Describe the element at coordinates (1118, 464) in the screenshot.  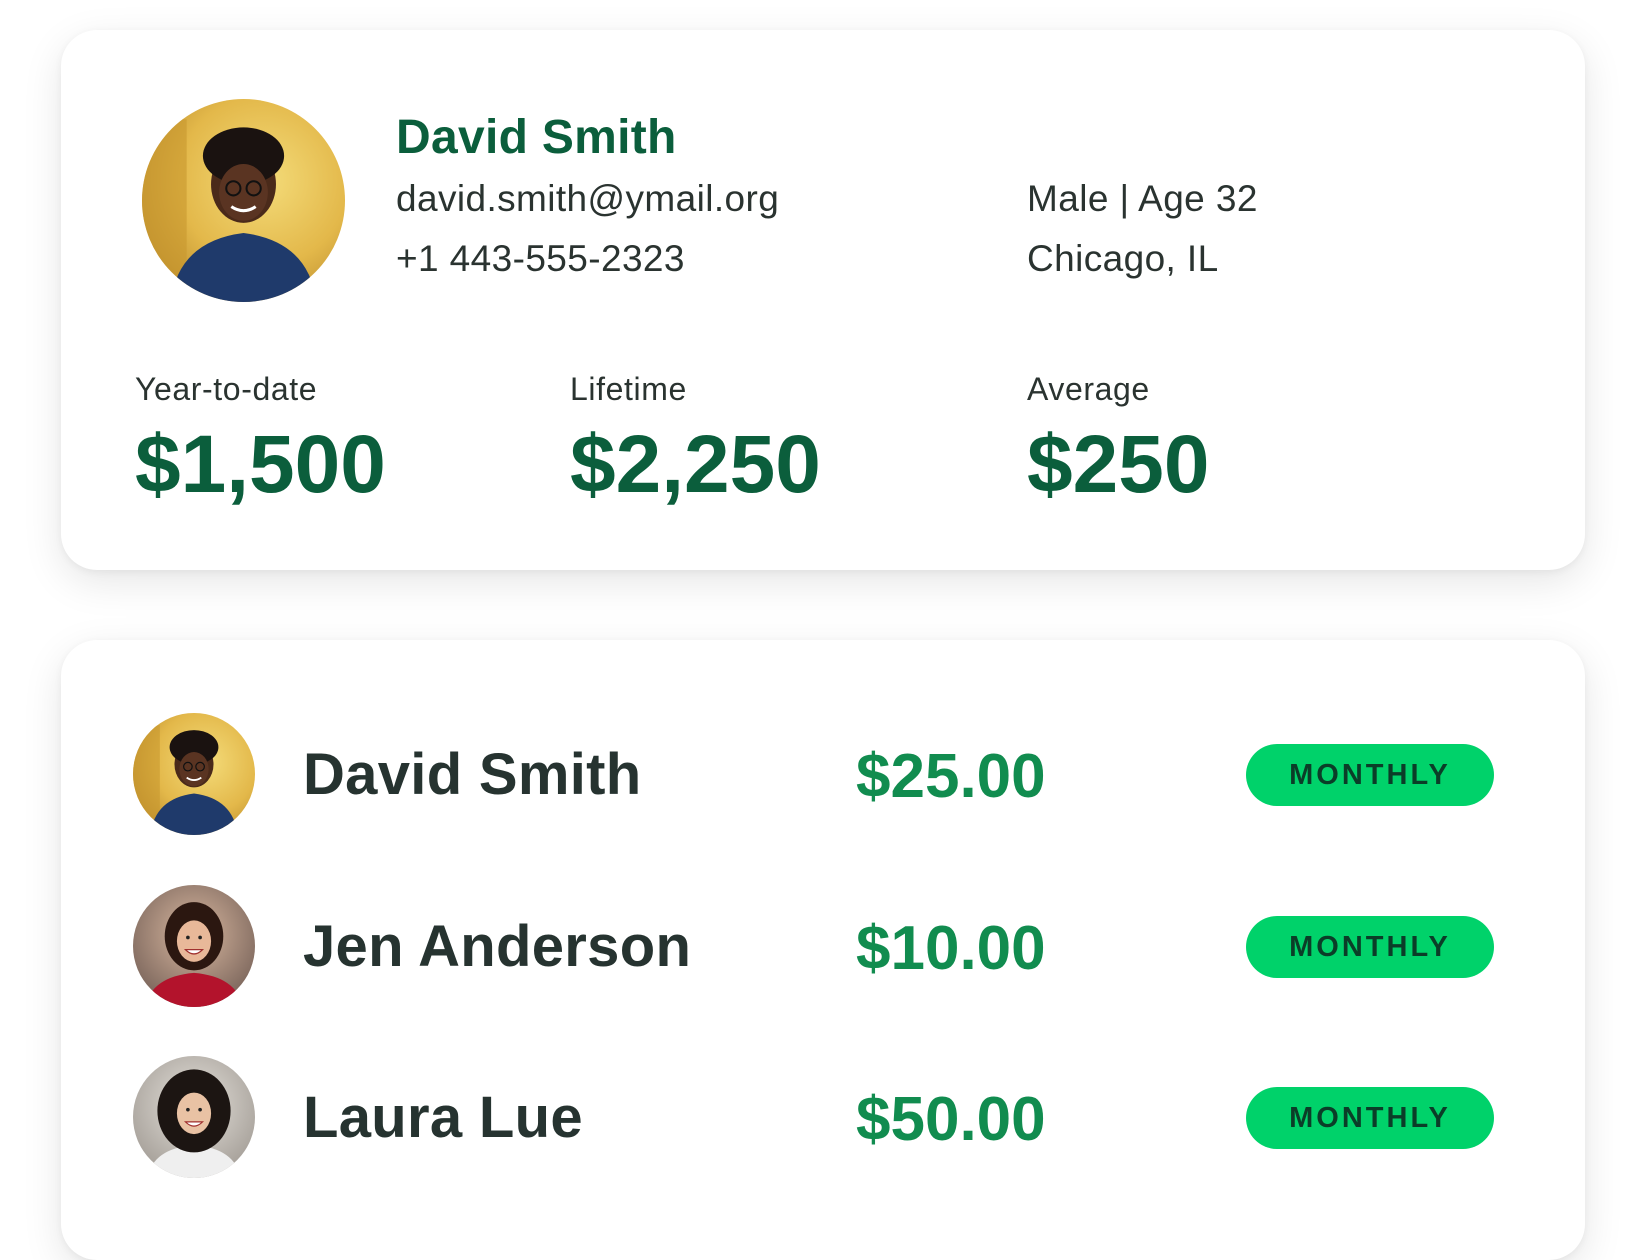
I see `stat-value-average: $250` at that location.